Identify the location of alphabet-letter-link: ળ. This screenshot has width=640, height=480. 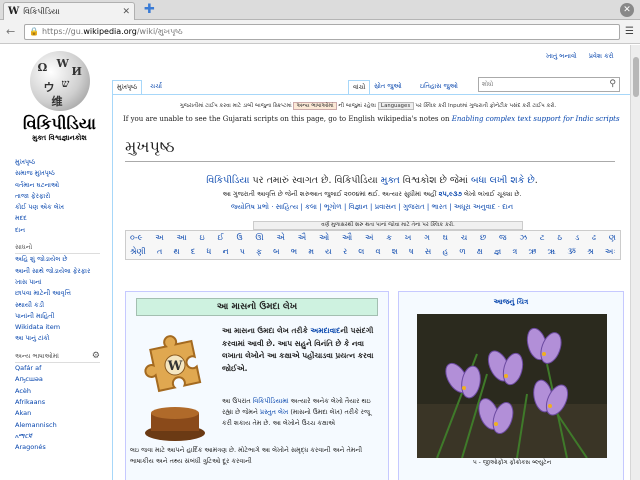
(462, 252).